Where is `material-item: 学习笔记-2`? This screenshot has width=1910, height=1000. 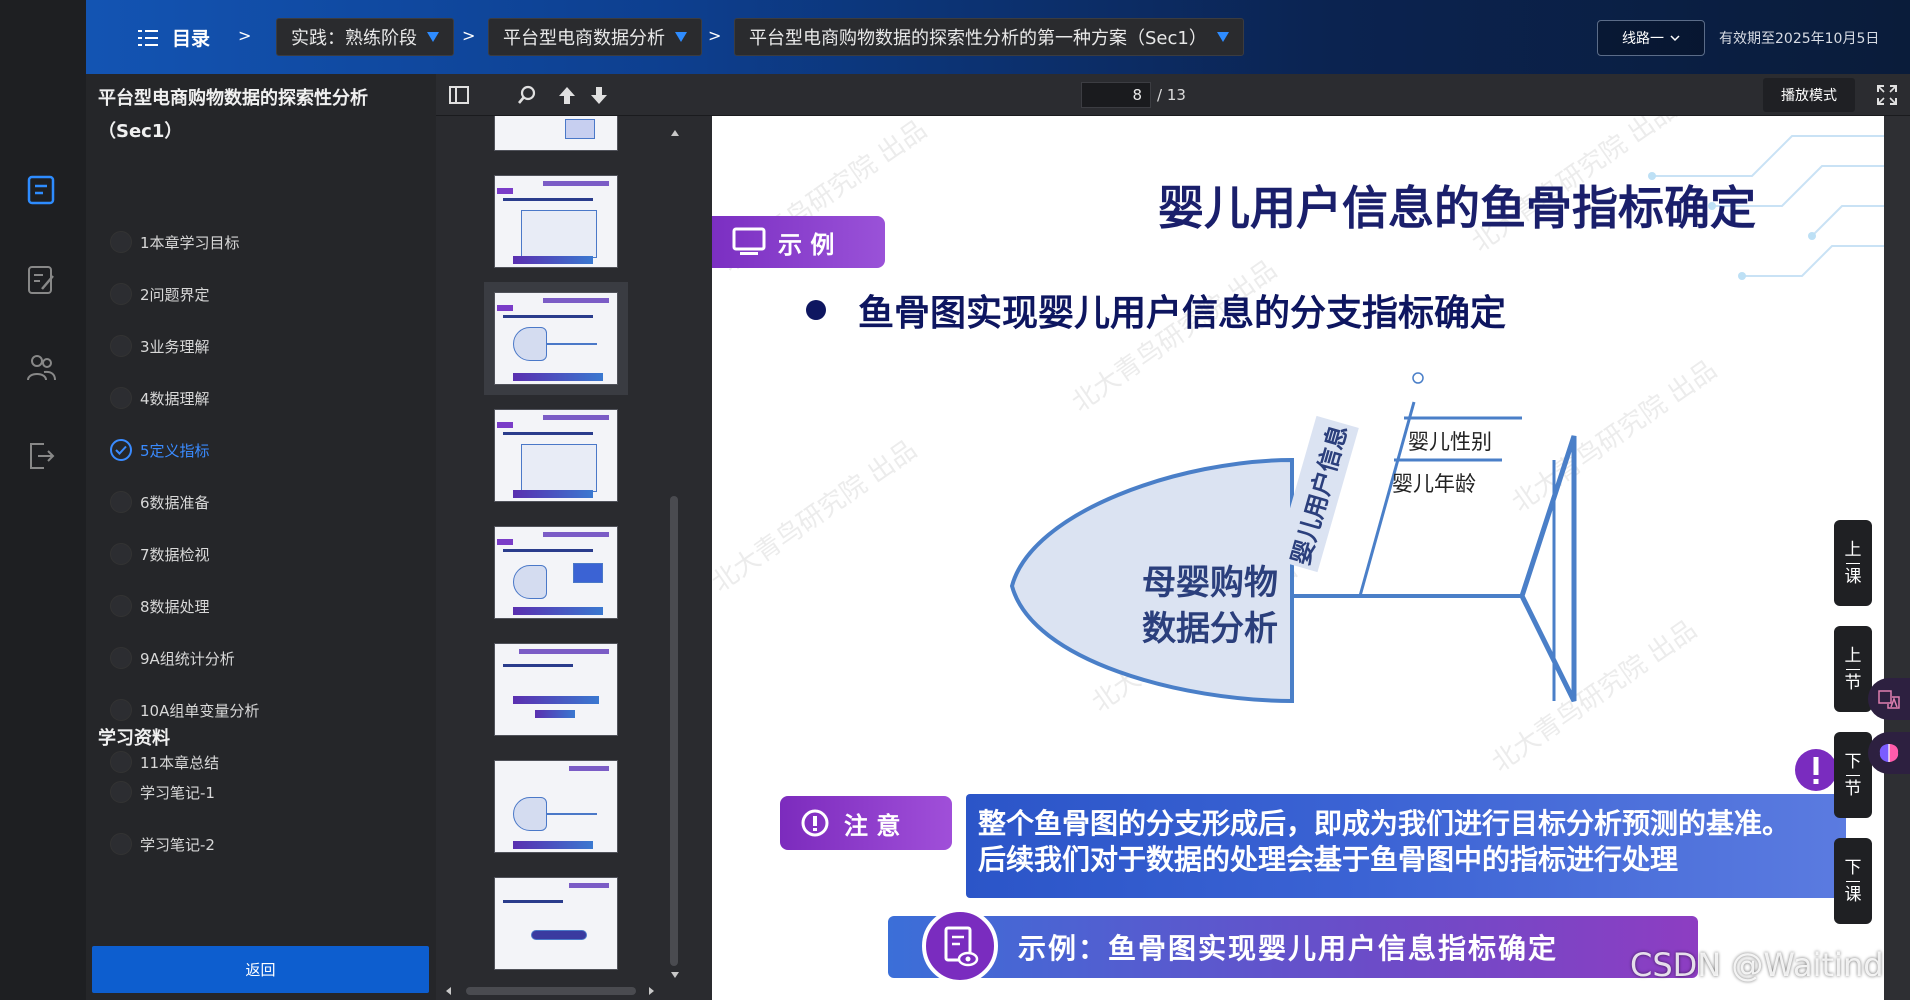 material-item: 学习笔记-2 is located at coordinates (162, 844).